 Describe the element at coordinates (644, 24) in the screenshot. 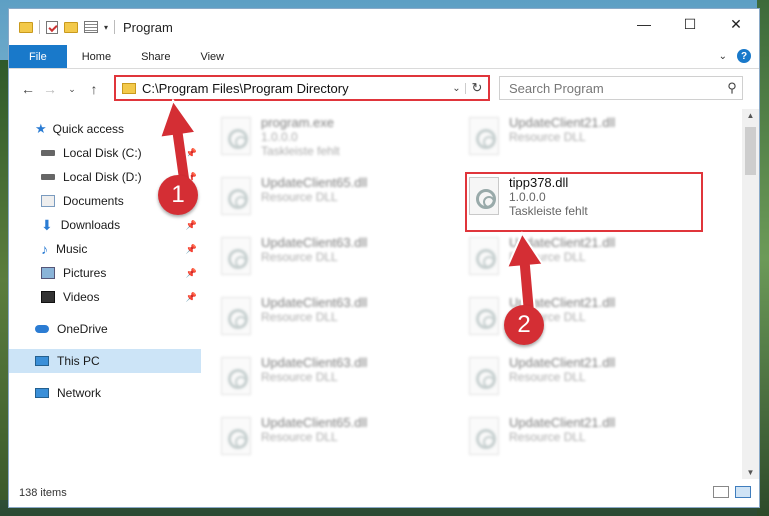

I see `minimize-button: —` at that location.